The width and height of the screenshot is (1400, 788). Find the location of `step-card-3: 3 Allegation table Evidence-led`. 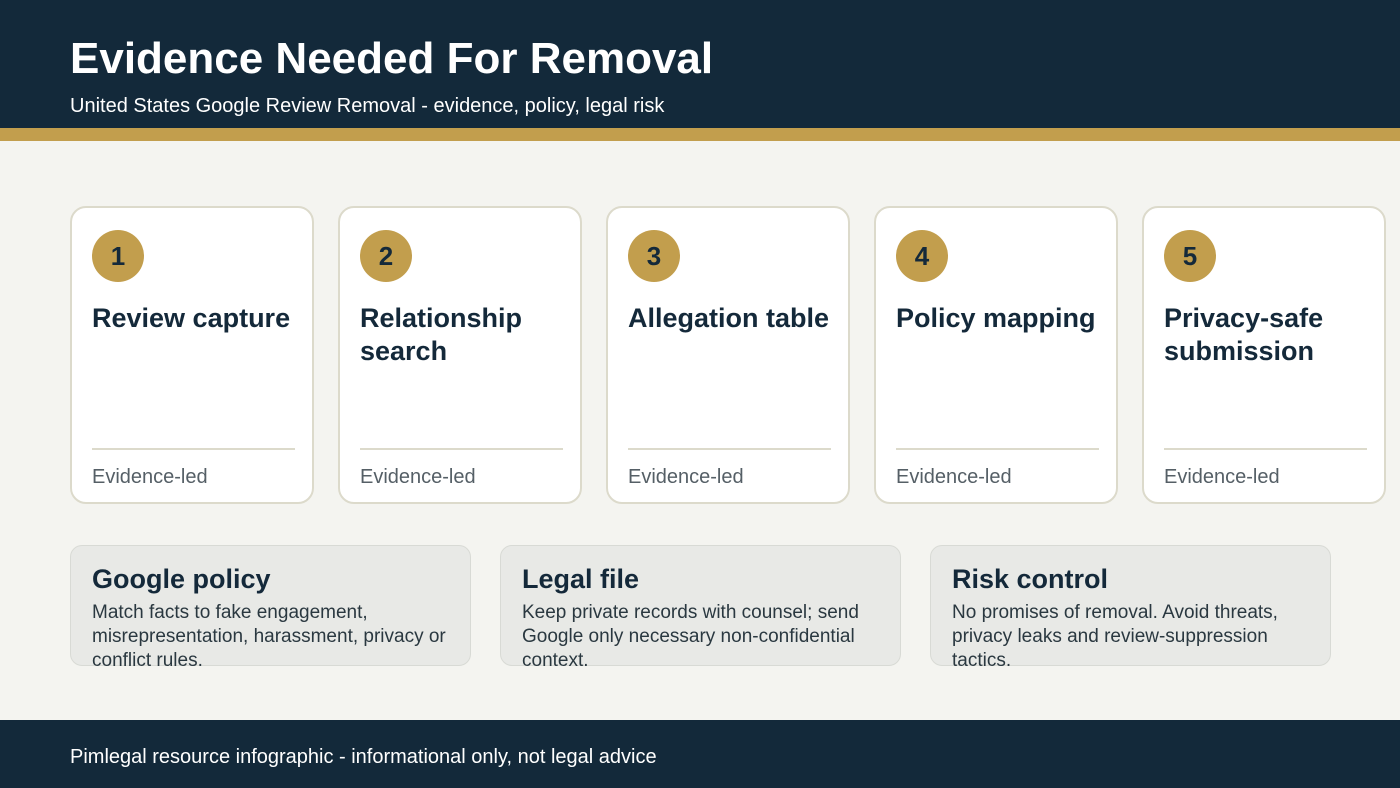

step-card-3: 3 Allegation table Evidence-led is located at coordinates (728, 355).